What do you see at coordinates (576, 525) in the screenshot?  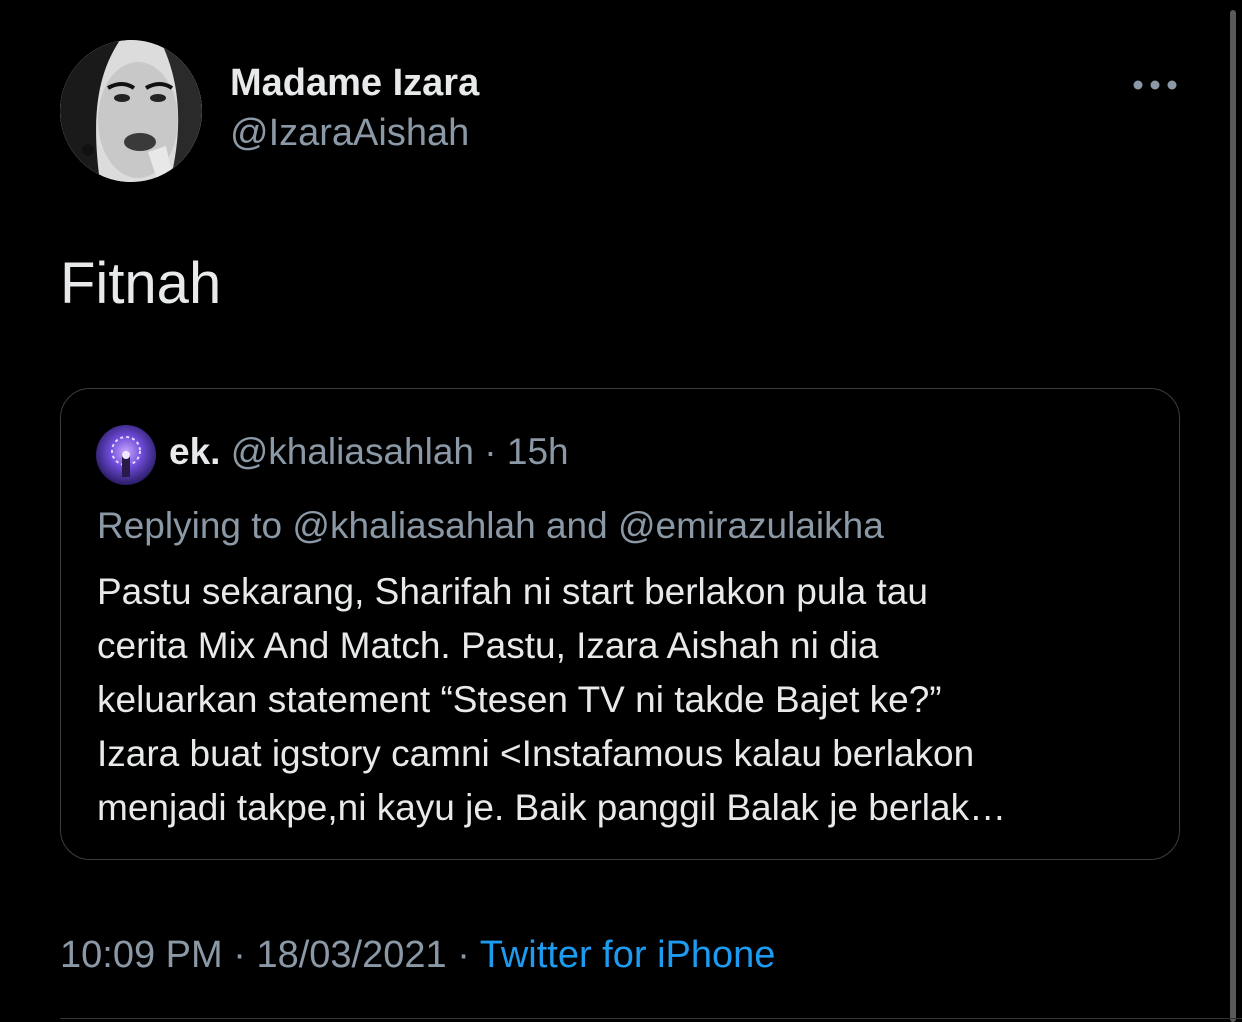 I see `replying-and: and` at bounding box center [576, 525].